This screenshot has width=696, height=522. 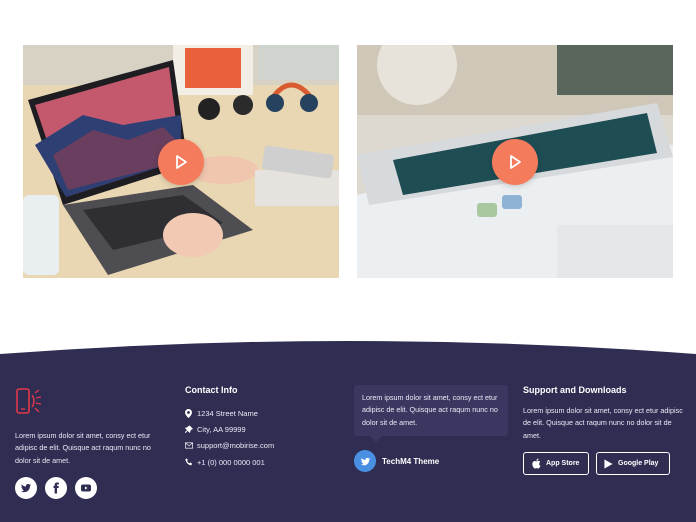 I want to click on twitter-avatar, so click(x=365, y=461).